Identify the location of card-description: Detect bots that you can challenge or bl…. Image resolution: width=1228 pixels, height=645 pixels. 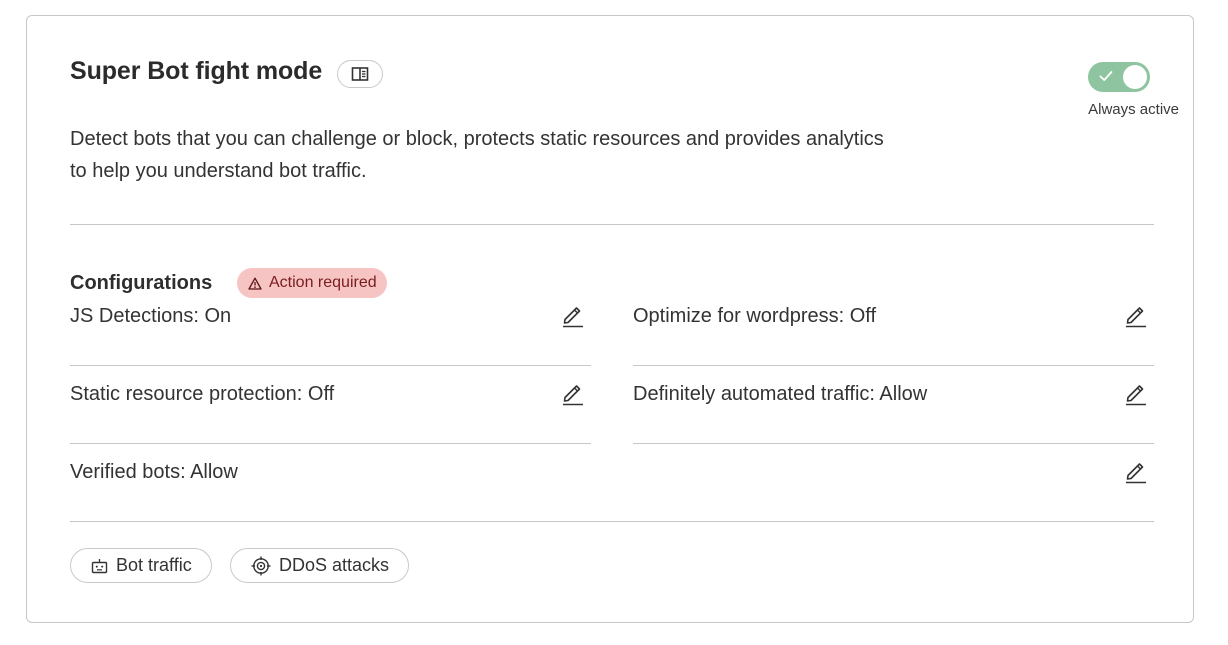
(477, 155).